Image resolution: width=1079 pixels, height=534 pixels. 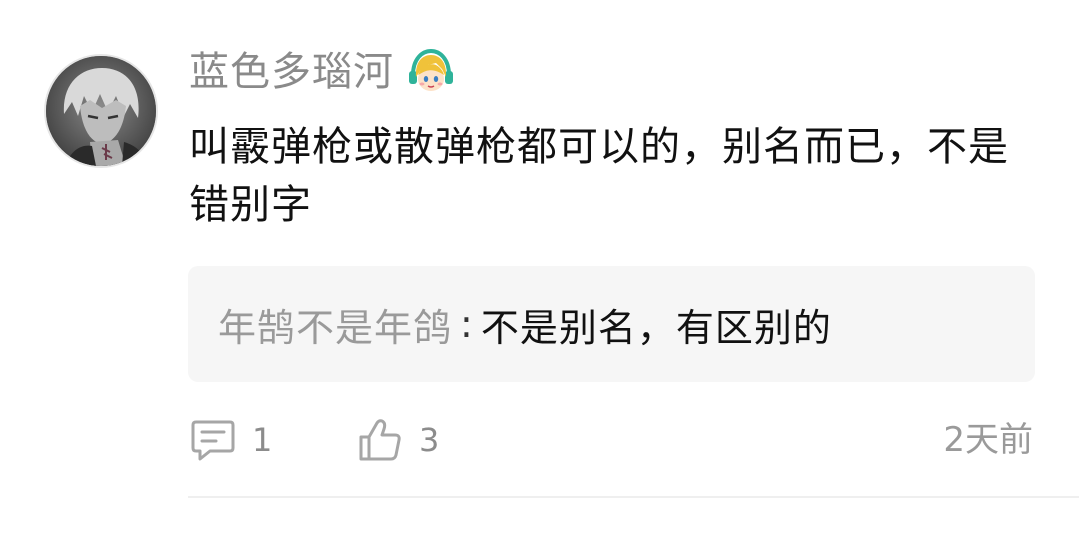 I want to click on comment-icon, so click(x=213, y=440).